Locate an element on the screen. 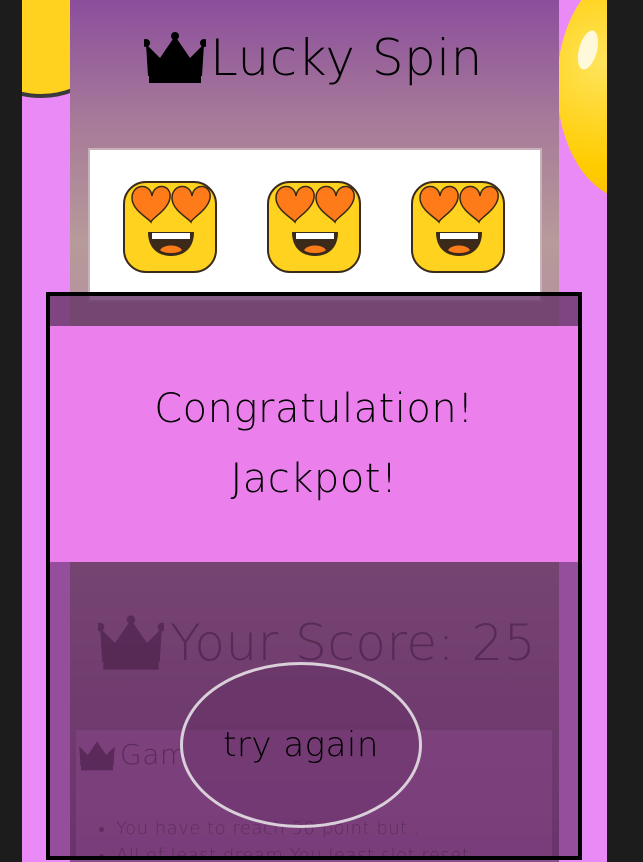 Image resolution: width=643 pixels, height=862 pixels. rules-title-row: Gam is located at coordinates (133, 754).